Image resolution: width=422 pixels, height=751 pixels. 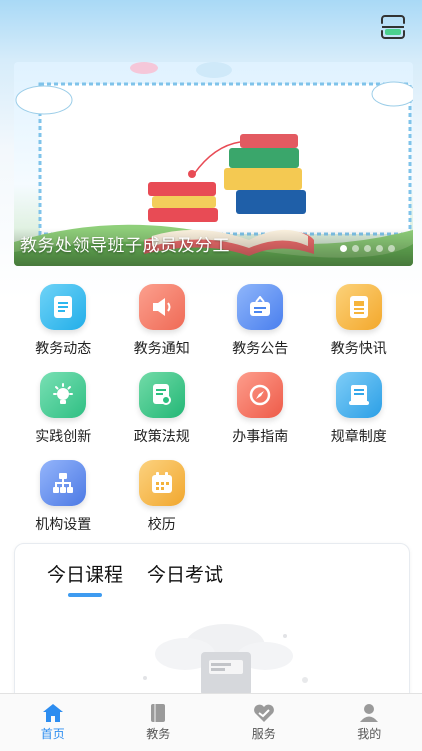 I want to click on grid-item-zhengce-fagui: 政策法规, so click(x=162, y=409).